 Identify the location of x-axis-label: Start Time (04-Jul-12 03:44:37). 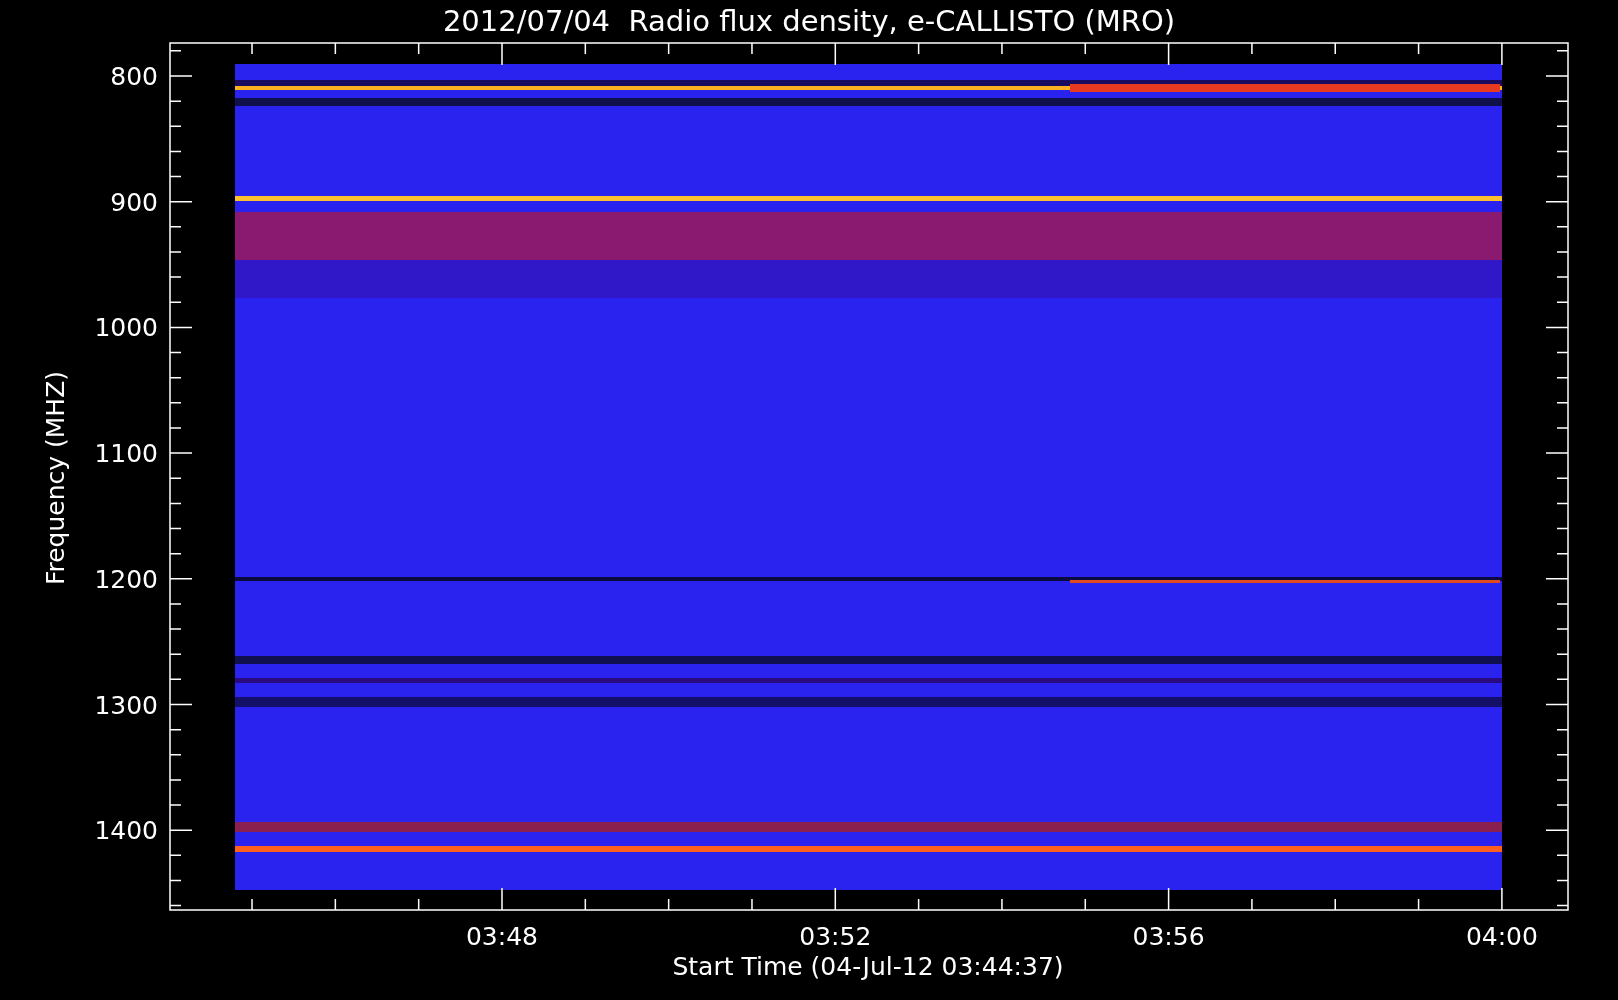
(868, 966).